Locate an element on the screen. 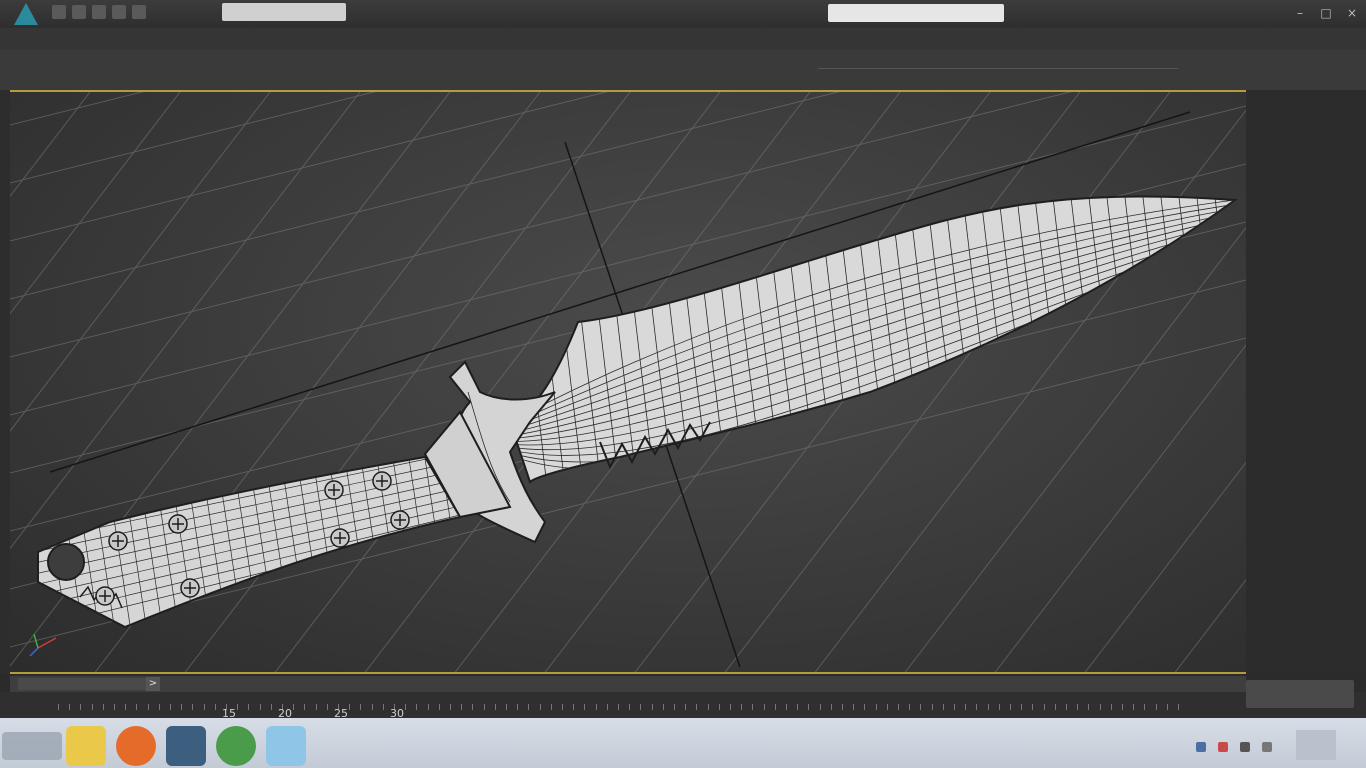 This screenshot has width=1366, height=768. ribbon-divider is located at coordinates (998, 68).